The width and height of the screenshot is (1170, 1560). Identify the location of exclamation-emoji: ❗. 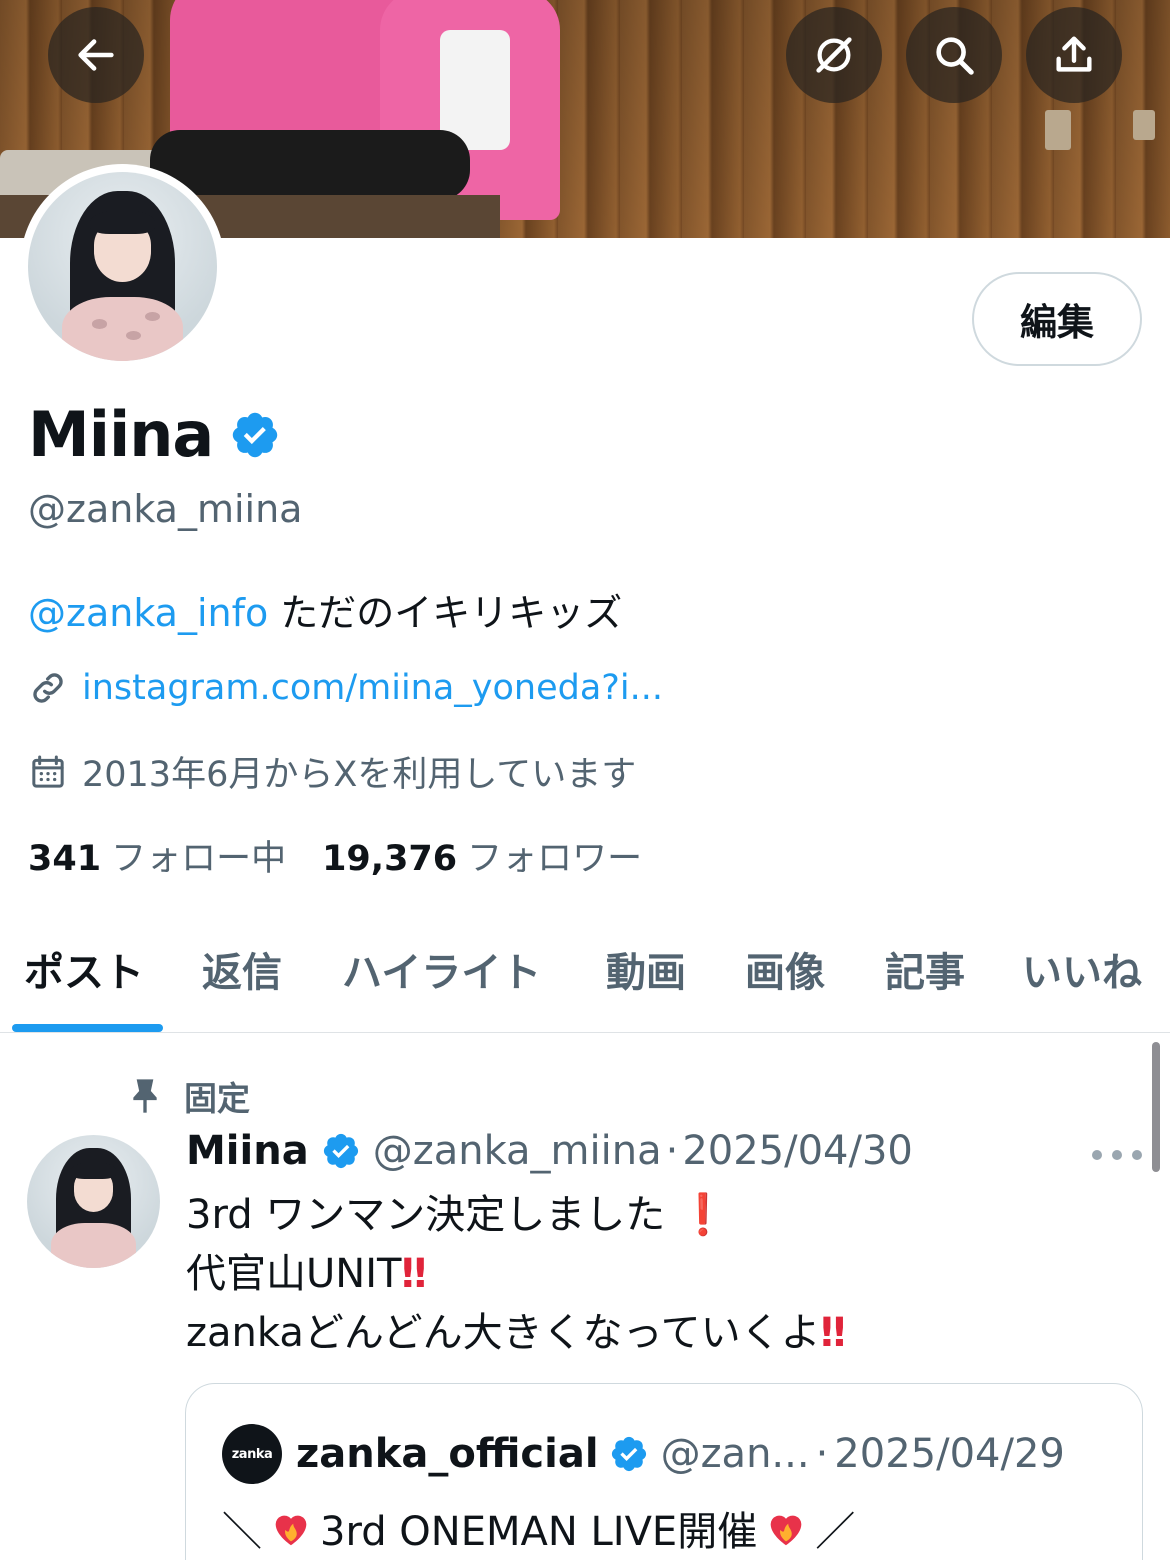
(703, 1215).